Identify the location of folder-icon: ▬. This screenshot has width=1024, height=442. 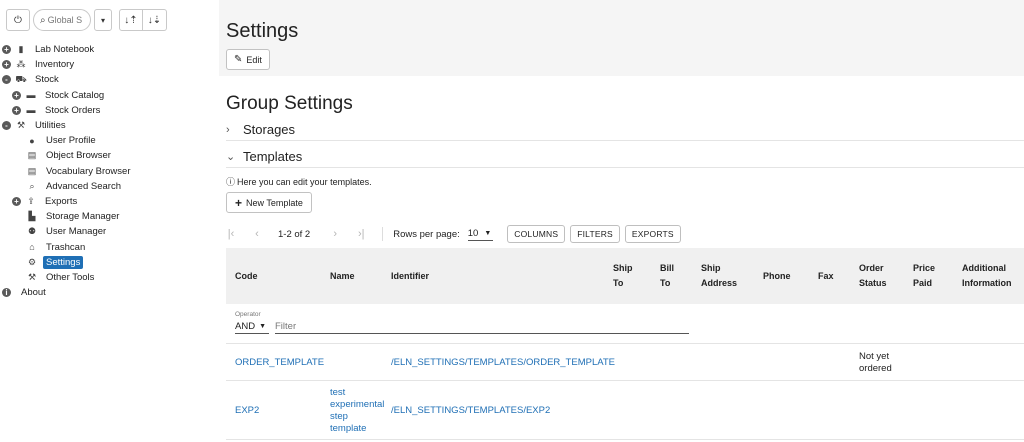
(31, 95).